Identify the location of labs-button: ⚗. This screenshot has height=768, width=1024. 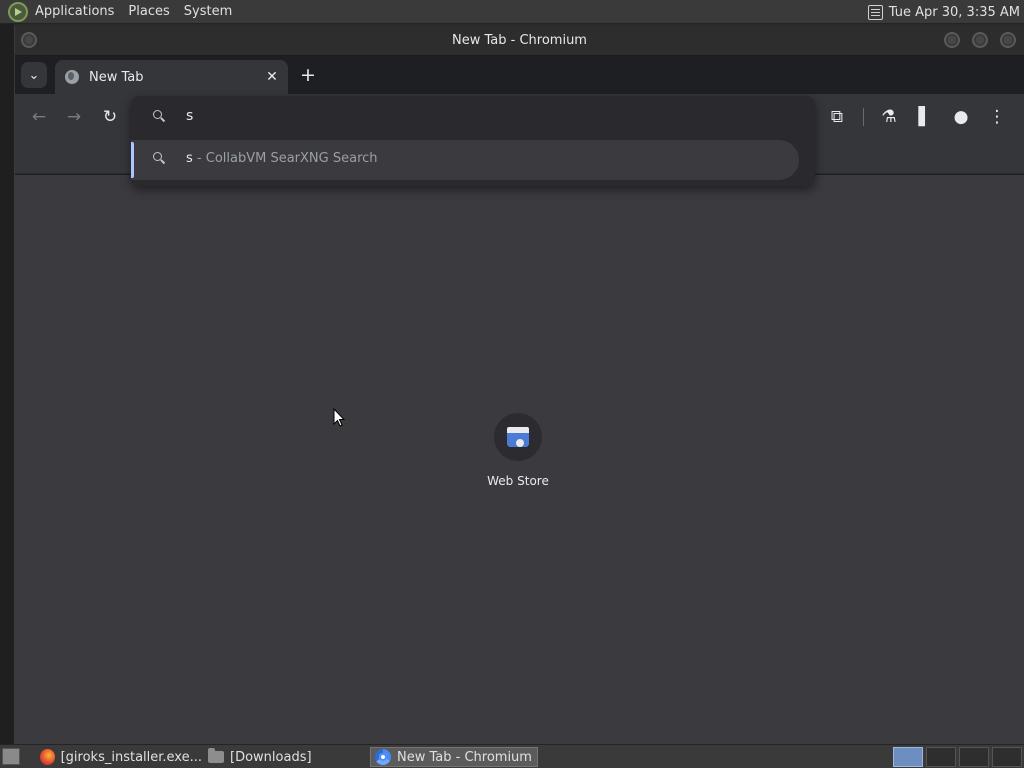
(889, 117).